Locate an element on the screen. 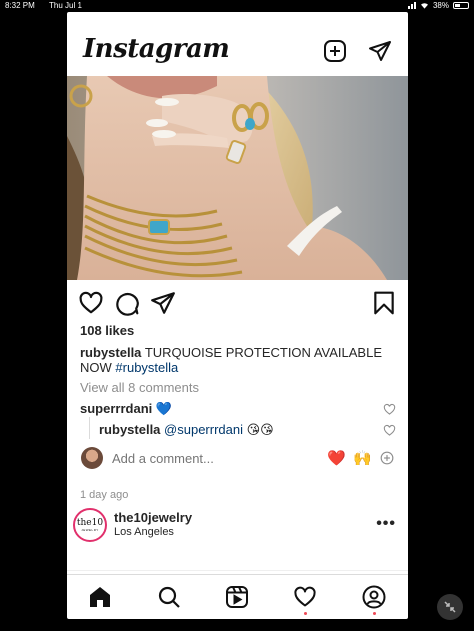 The height and width of the screenshot is (631, 474). direct-message-icon is located at coordinates (380, 51).